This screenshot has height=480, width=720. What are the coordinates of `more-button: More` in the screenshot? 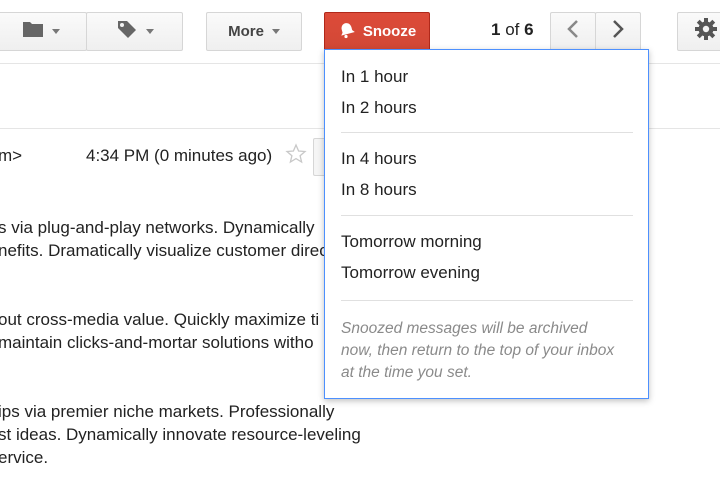 It's located at (254, 31).